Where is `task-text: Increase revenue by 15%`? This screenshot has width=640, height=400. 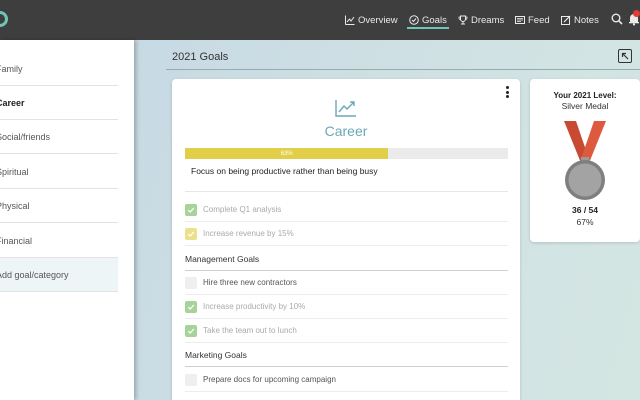
task-text: Increase revenue by 15% is located at coordinates (248, 233).